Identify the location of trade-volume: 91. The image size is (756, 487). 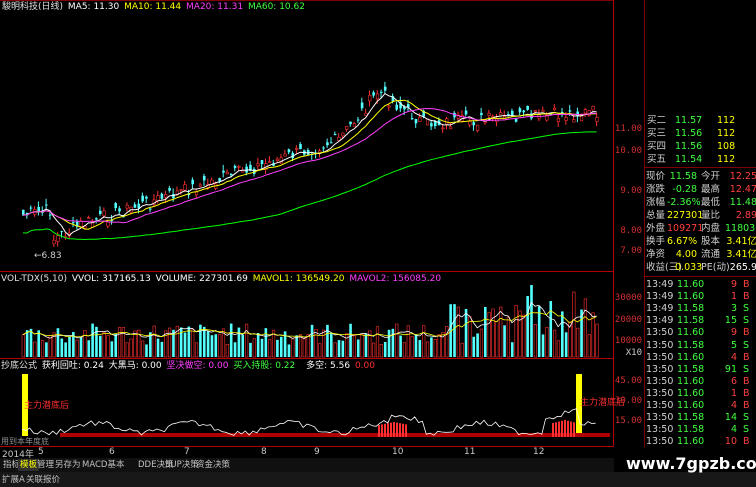
(730, 369).